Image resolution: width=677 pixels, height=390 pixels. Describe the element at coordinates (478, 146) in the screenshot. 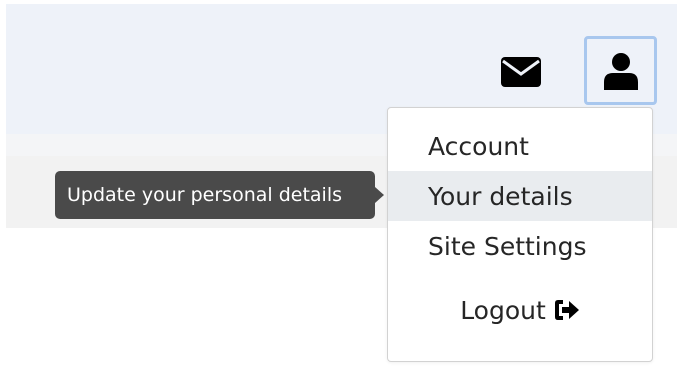

I see `menu-item-label: Account` at that location.